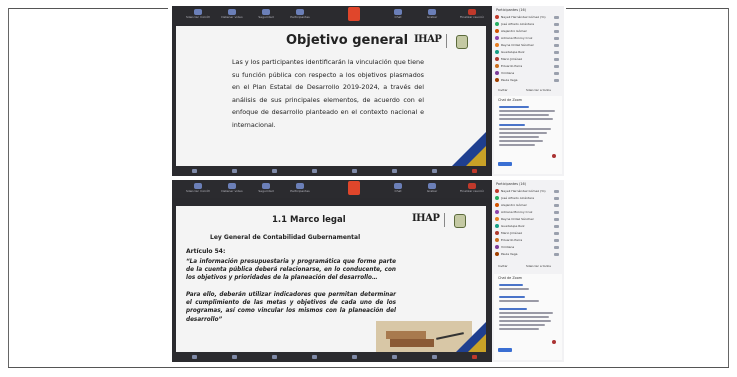  I want to click on ihap-logo-text: IHAP, so click(428, 39).